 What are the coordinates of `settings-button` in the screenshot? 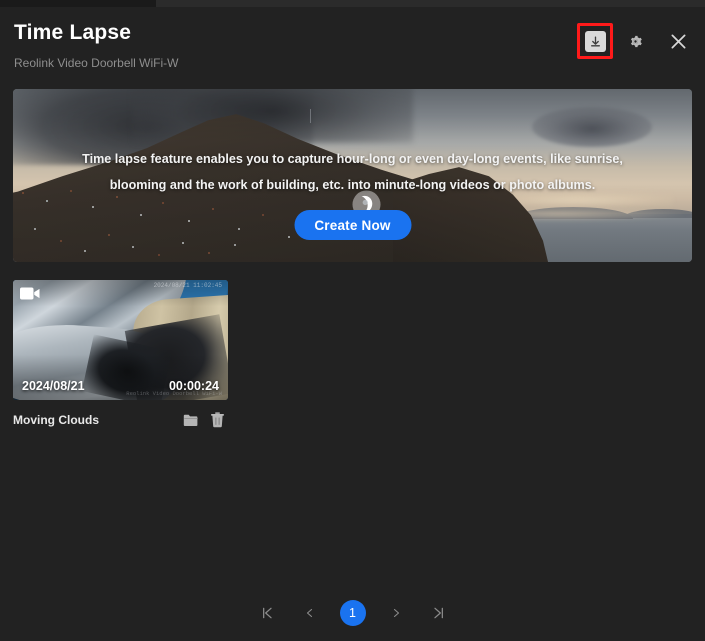 It's located at (635, 41).